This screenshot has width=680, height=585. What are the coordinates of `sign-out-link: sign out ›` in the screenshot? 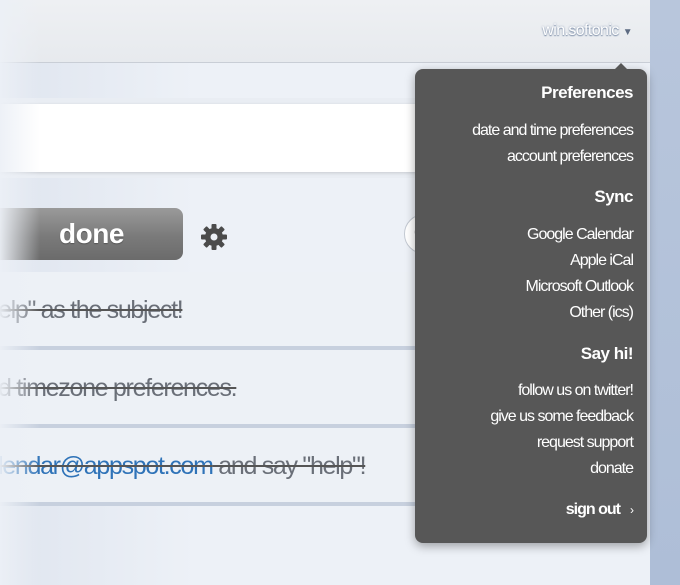 It's located at (599, 510).